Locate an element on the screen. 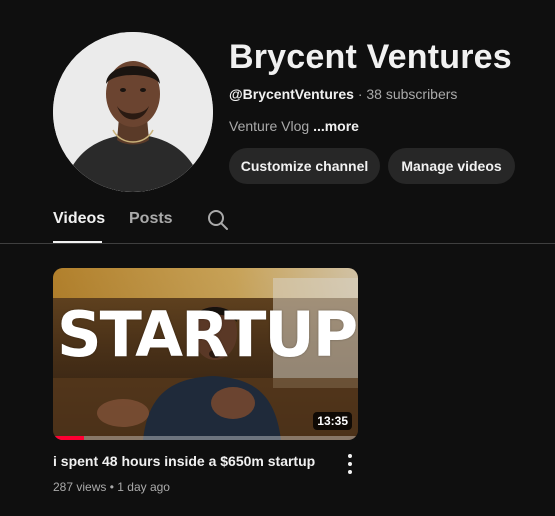 Image resolution: width=555 pixels, height=516 pixels. more-vert-icon is located at coordinates (350, 464).